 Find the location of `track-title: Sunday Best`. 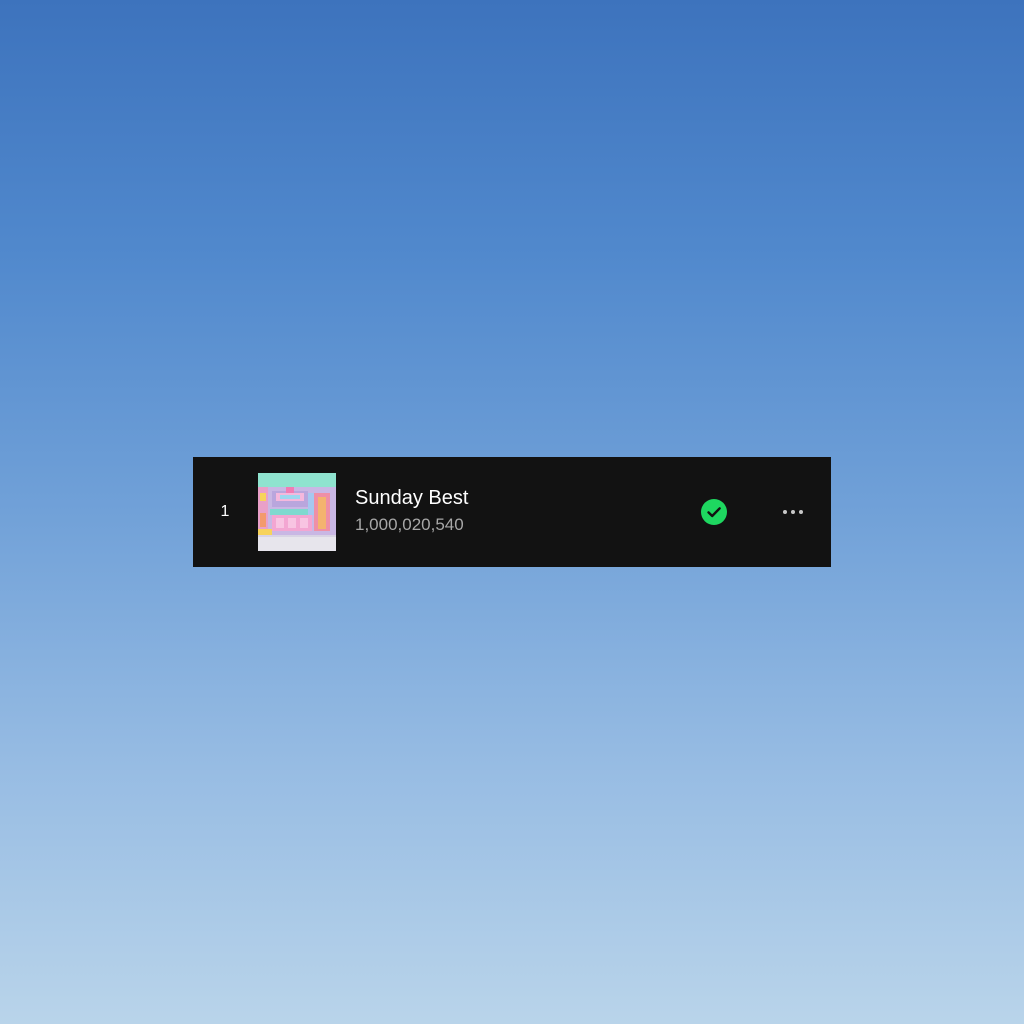

track-title: Sunday Best is located at coordinates (515, 498).